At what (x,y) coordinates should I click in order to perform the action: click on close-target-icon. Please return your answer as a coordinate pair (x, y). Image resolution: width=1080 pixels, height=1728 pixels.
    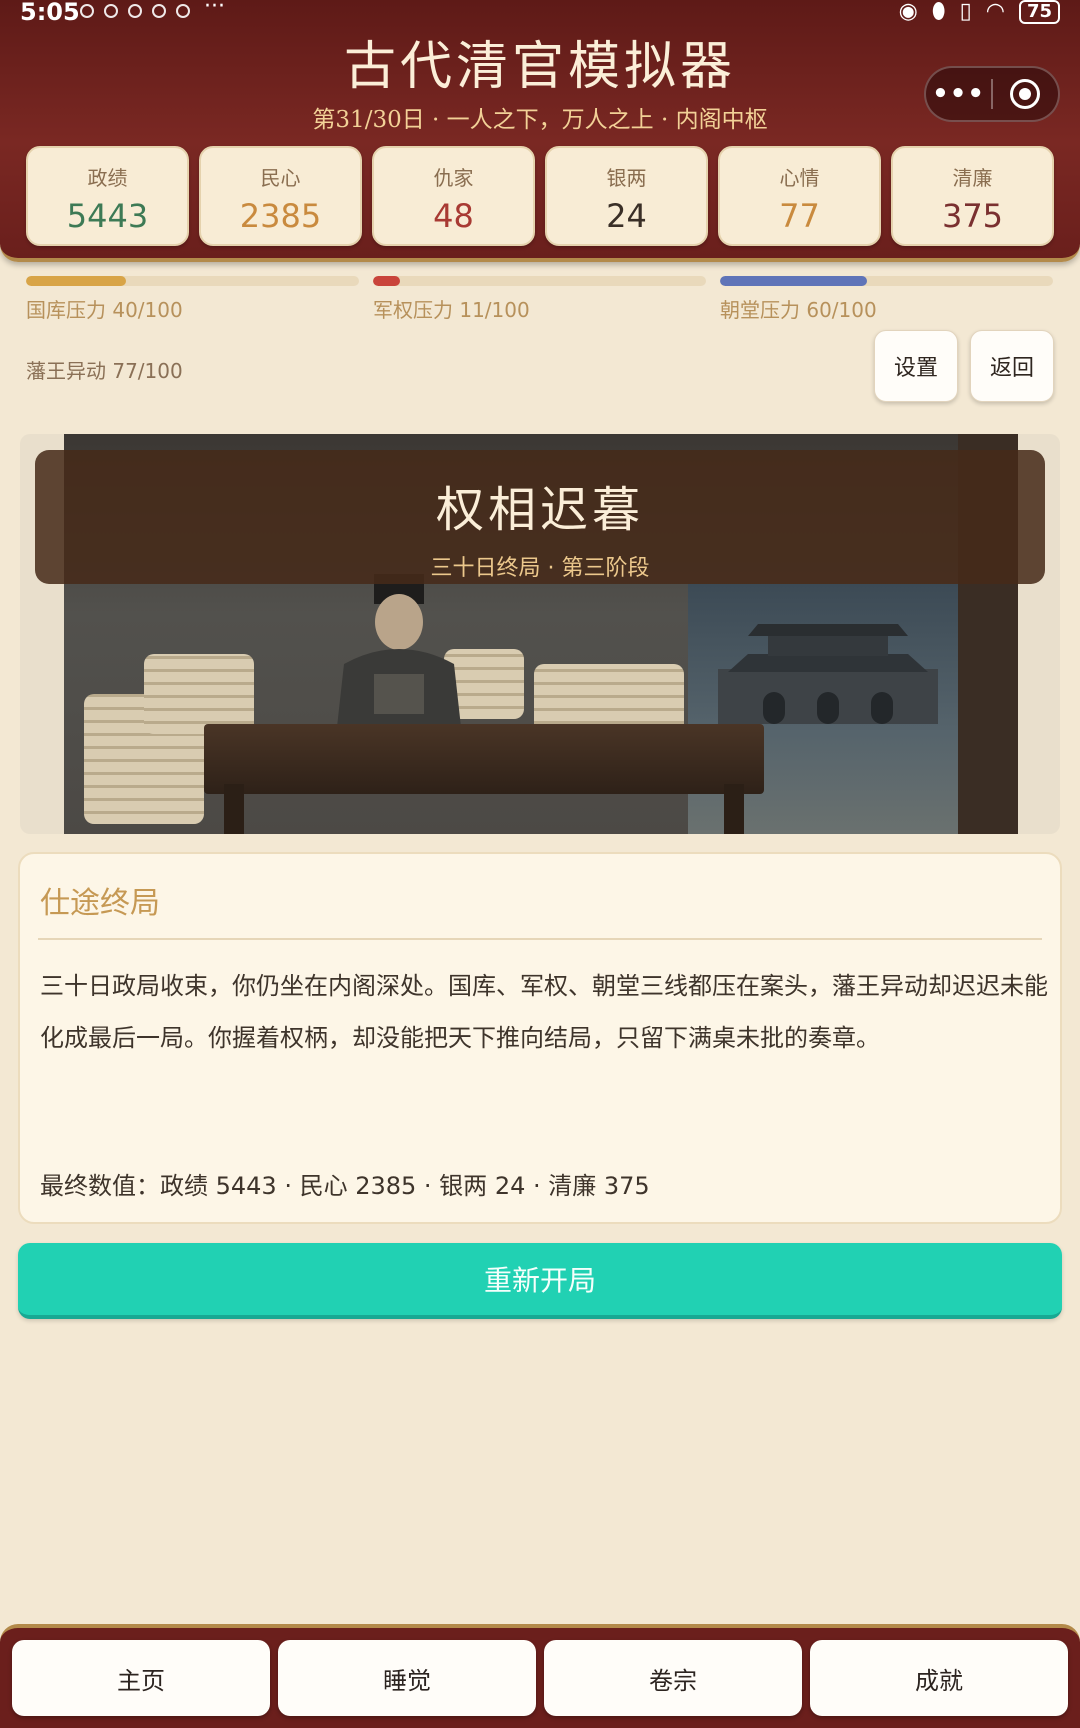
    Looking at the image, I should click on (1025, 94).